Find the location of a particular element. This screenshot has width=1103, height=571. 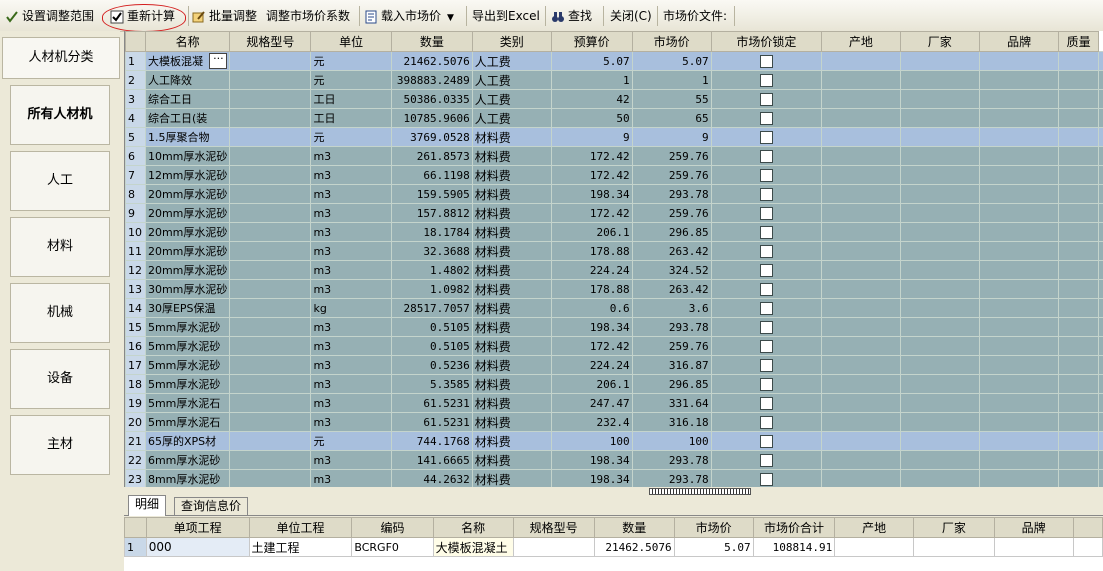

budget-price-cell: 206.1 is located at coordinates (591, 232).